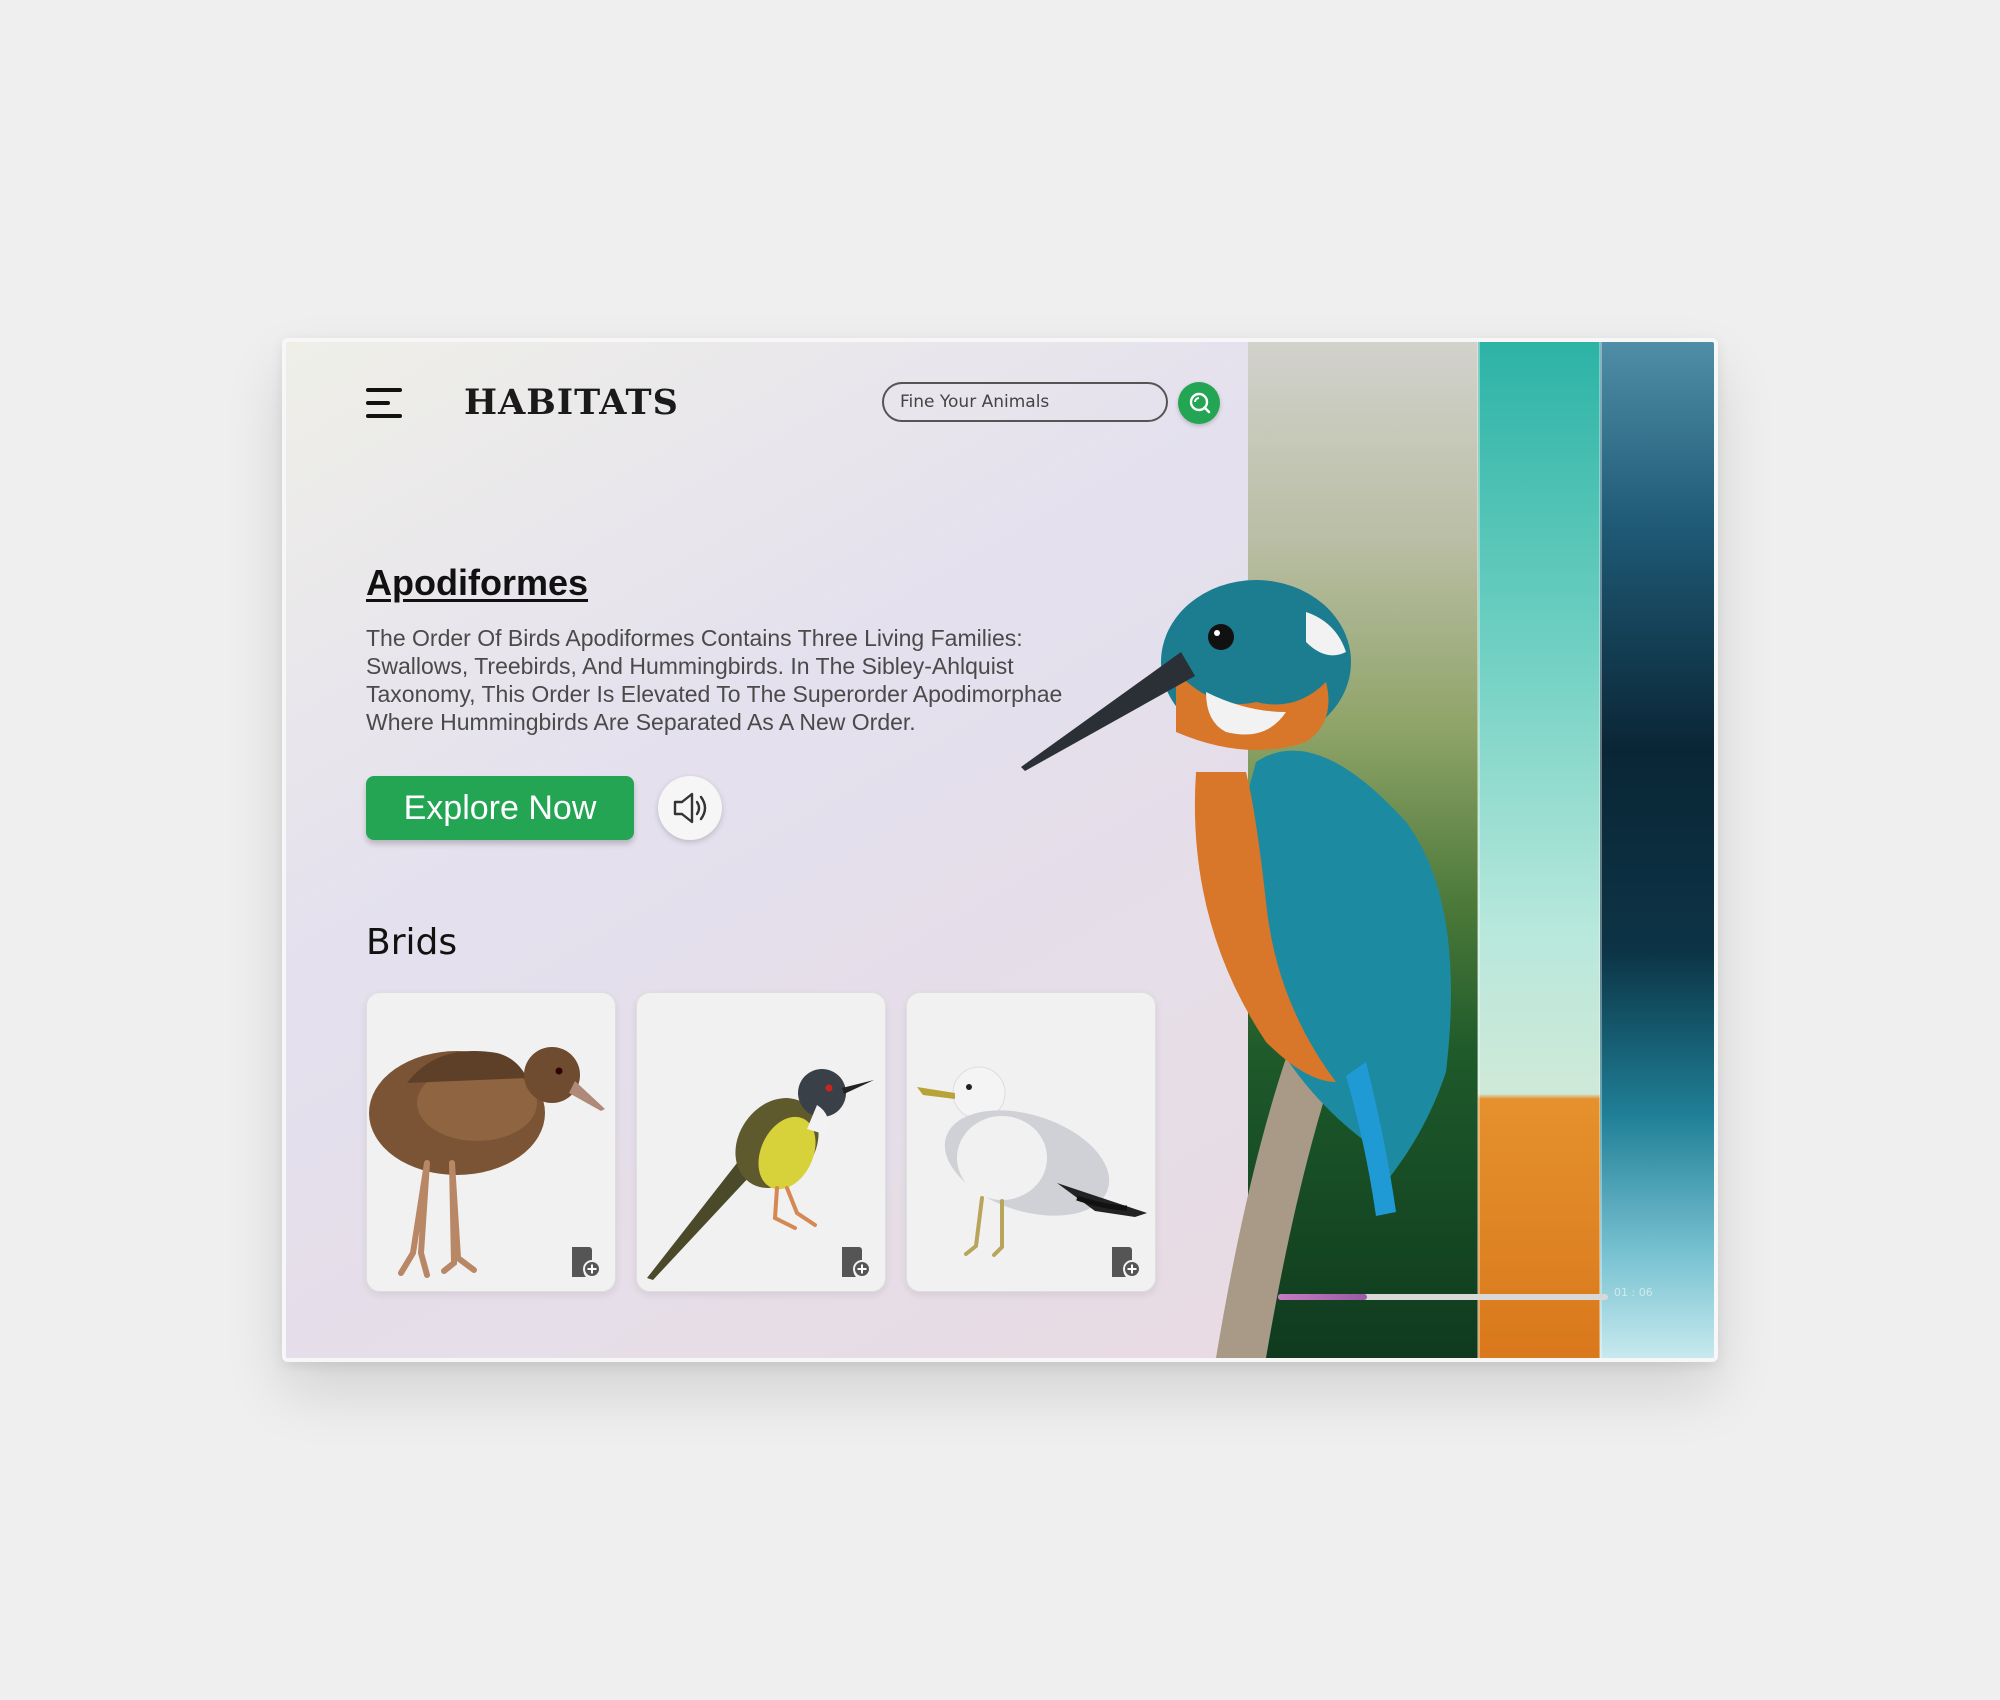  What do you see at coordinates (761, 1142) in the screenshot?
I see `bird-card-prinia` at bounding box center [761, 1142].